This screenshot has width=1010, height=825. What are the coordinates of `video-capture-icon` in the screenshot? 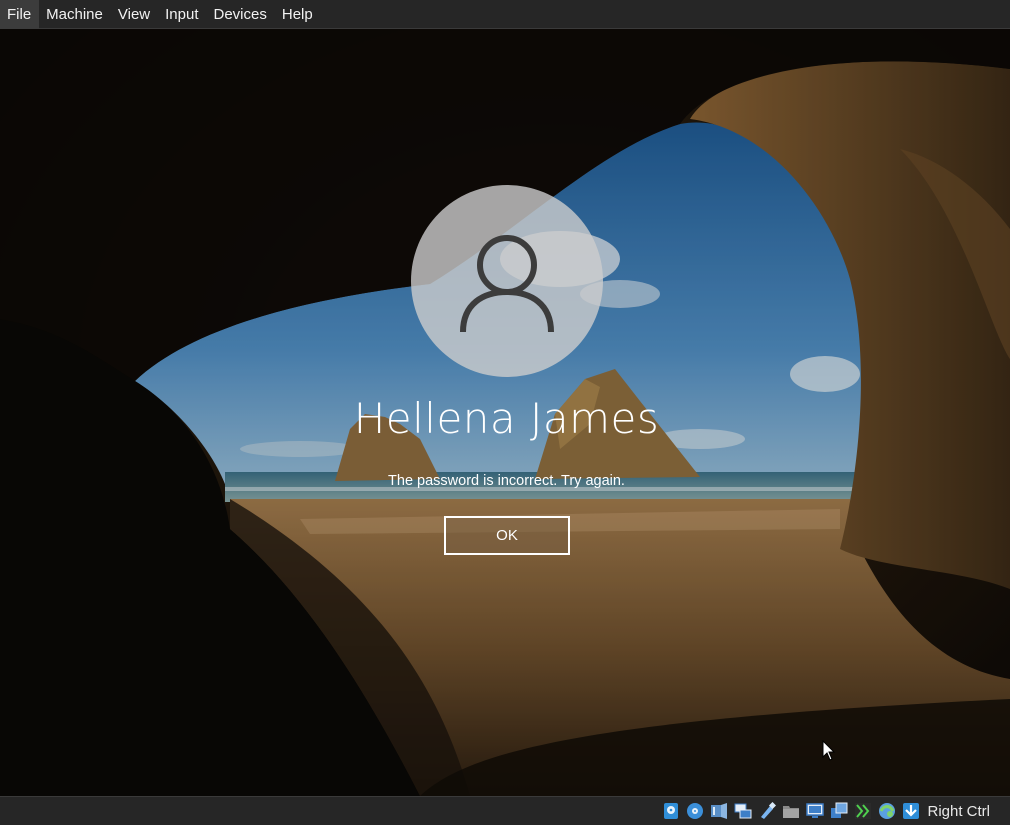 It's located at (863, 811).